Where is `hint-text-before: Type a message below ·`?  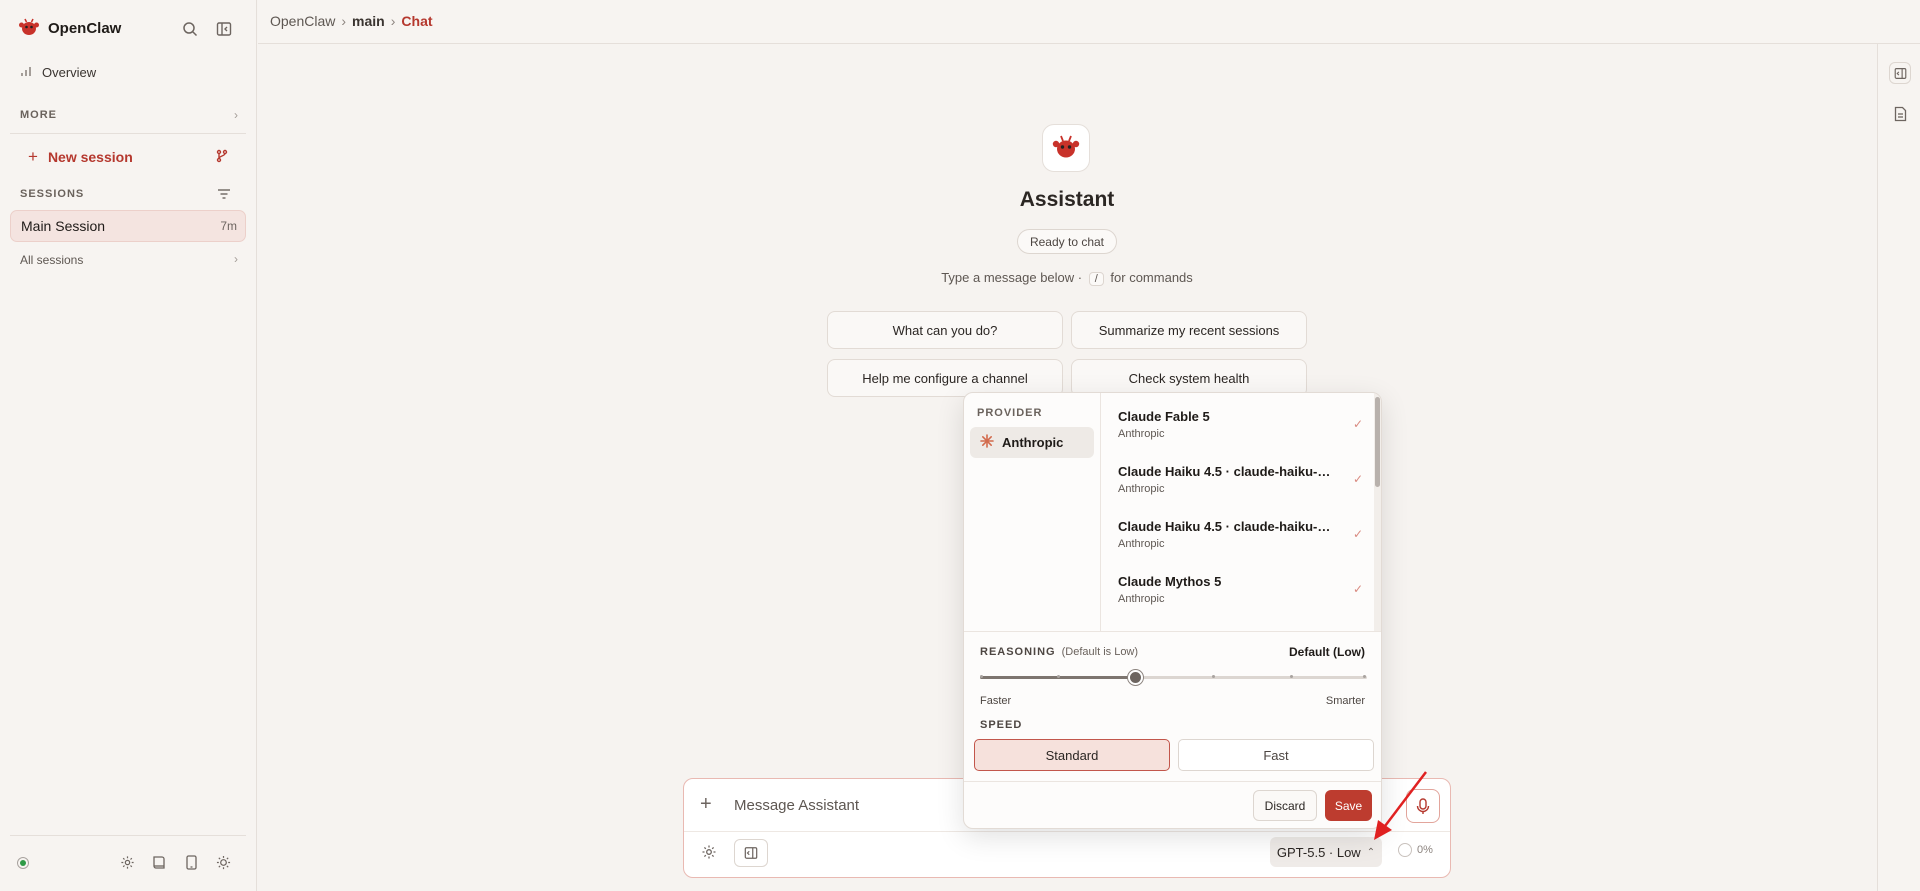
hint-text-before: Type a message below · is located at coordinates (1012, 277).